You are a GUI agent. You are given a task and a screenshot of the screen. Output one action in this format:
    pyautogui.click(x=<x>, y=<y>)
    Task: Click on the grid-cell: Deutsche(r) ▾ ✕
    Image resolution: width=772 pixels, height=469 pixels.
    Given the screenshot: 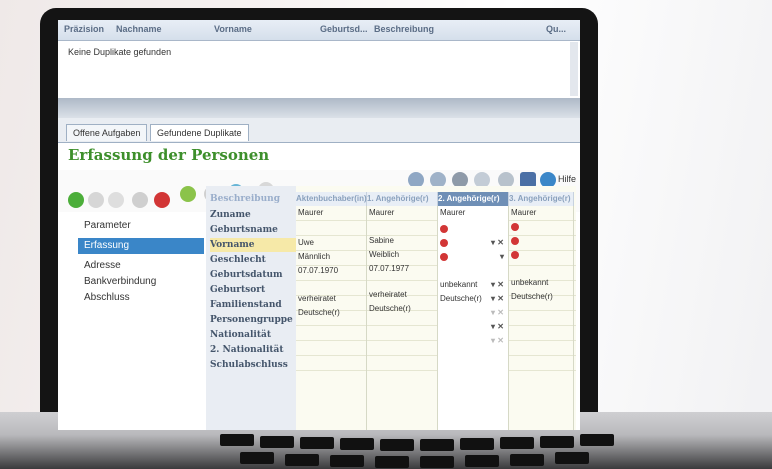 What is the action you would take?
    pyautogui.click(x=472, y=299)
    